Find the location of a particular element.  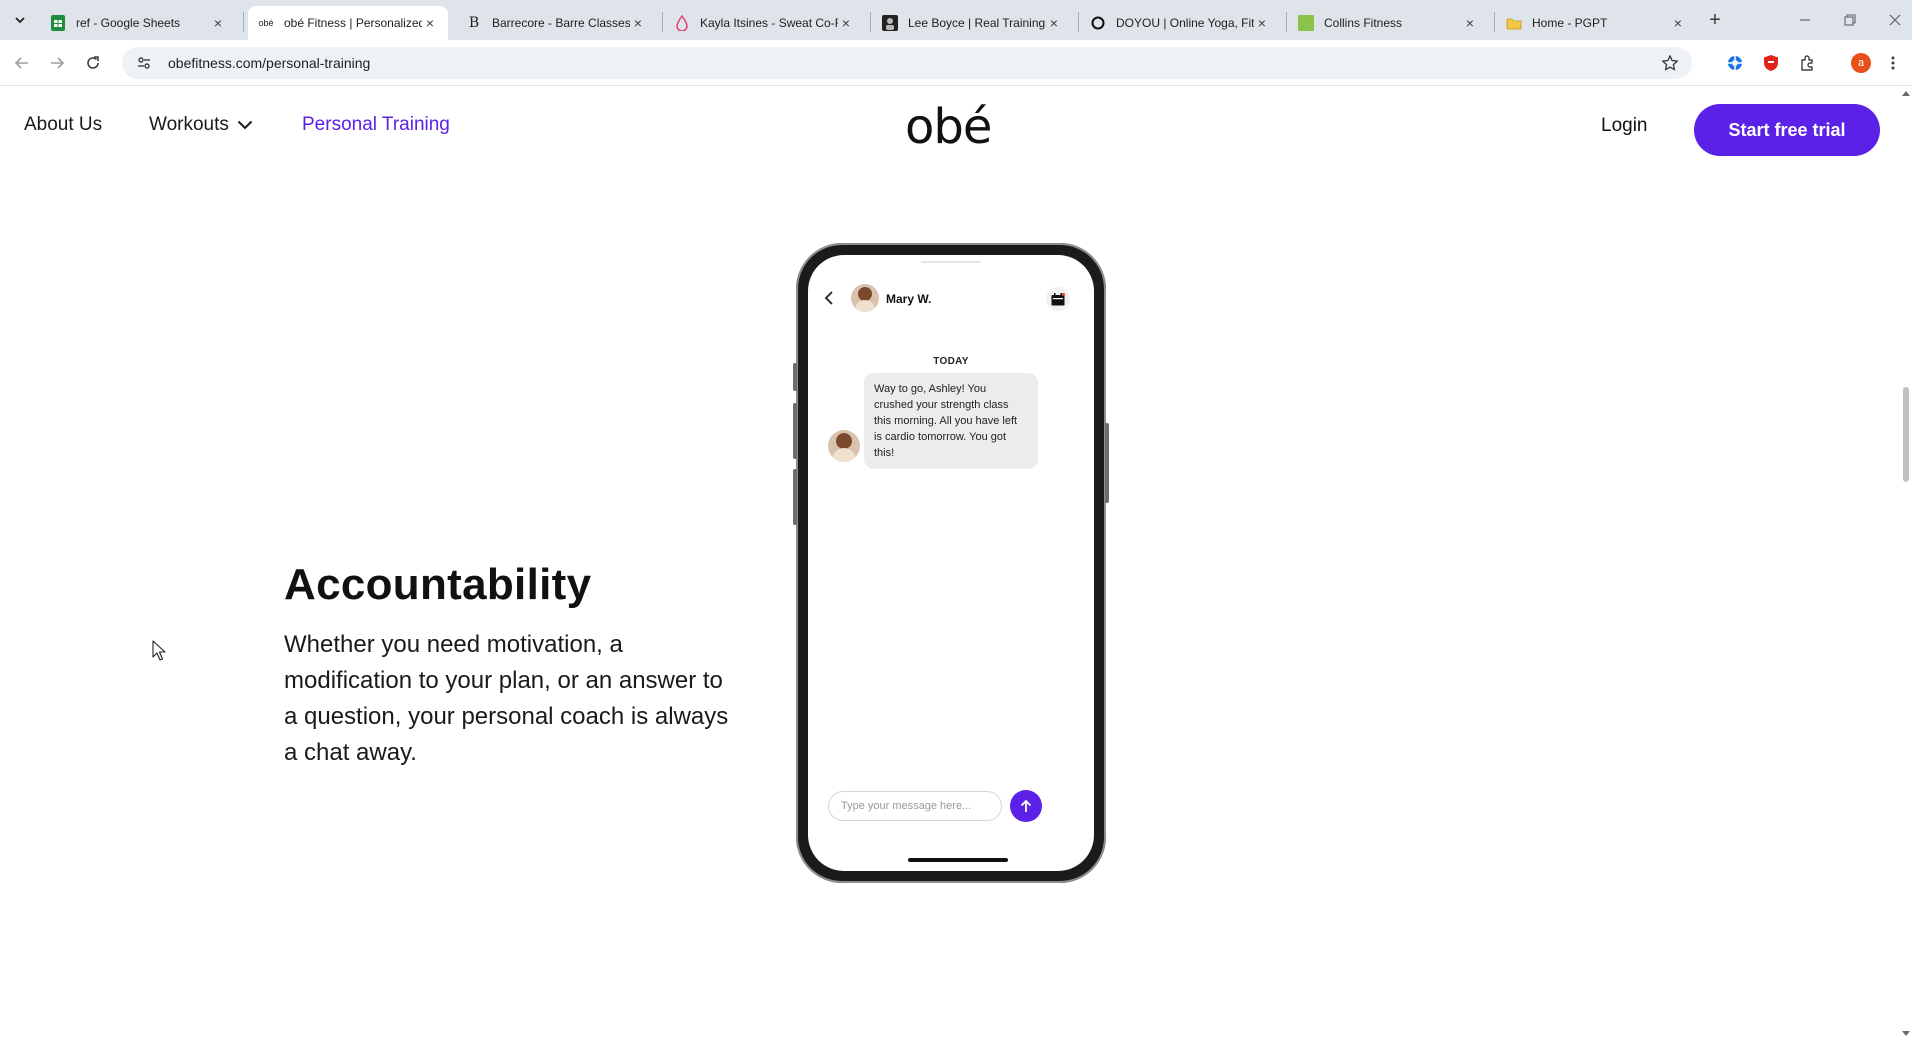

tab-title: obé Fitness | Personalized is located at coordinates (353, 23).